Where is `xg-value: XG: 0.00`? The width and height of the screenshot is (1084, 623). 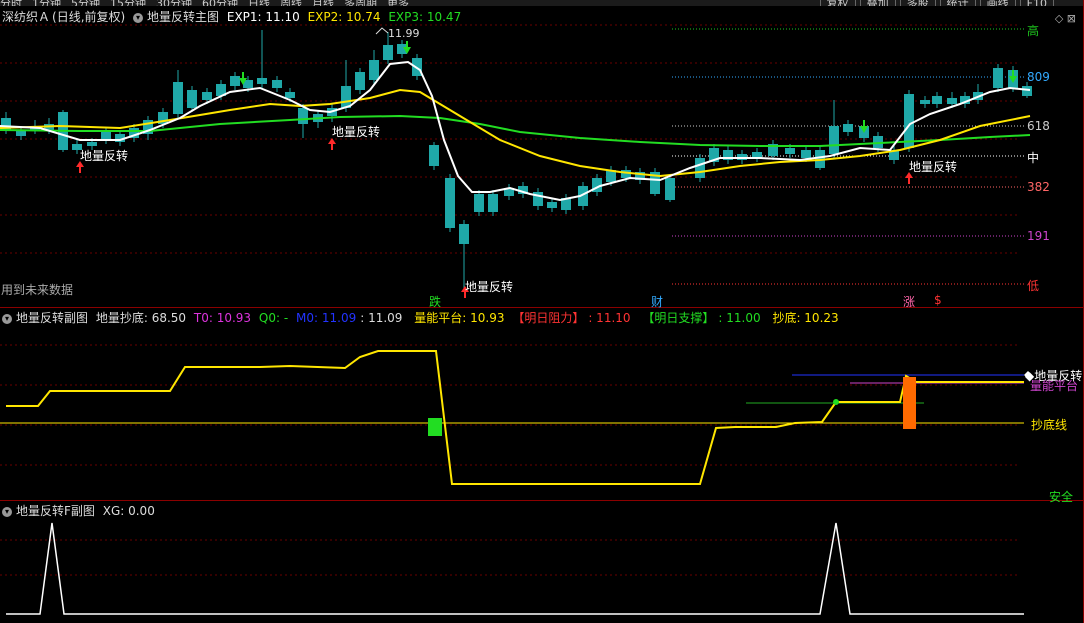 xg-value: XG: 0.00 is located at coordinates (128, 511).